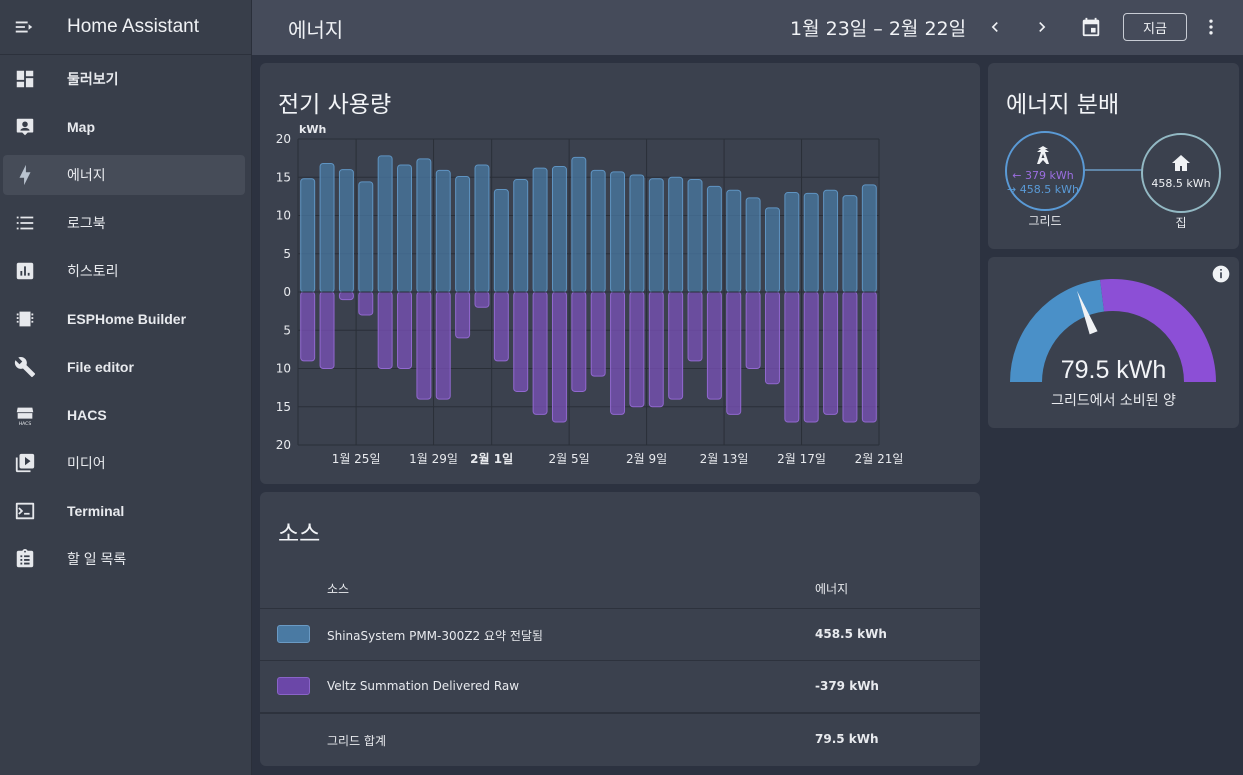  I want to click on now-button: 지금, so click(1155, 27).